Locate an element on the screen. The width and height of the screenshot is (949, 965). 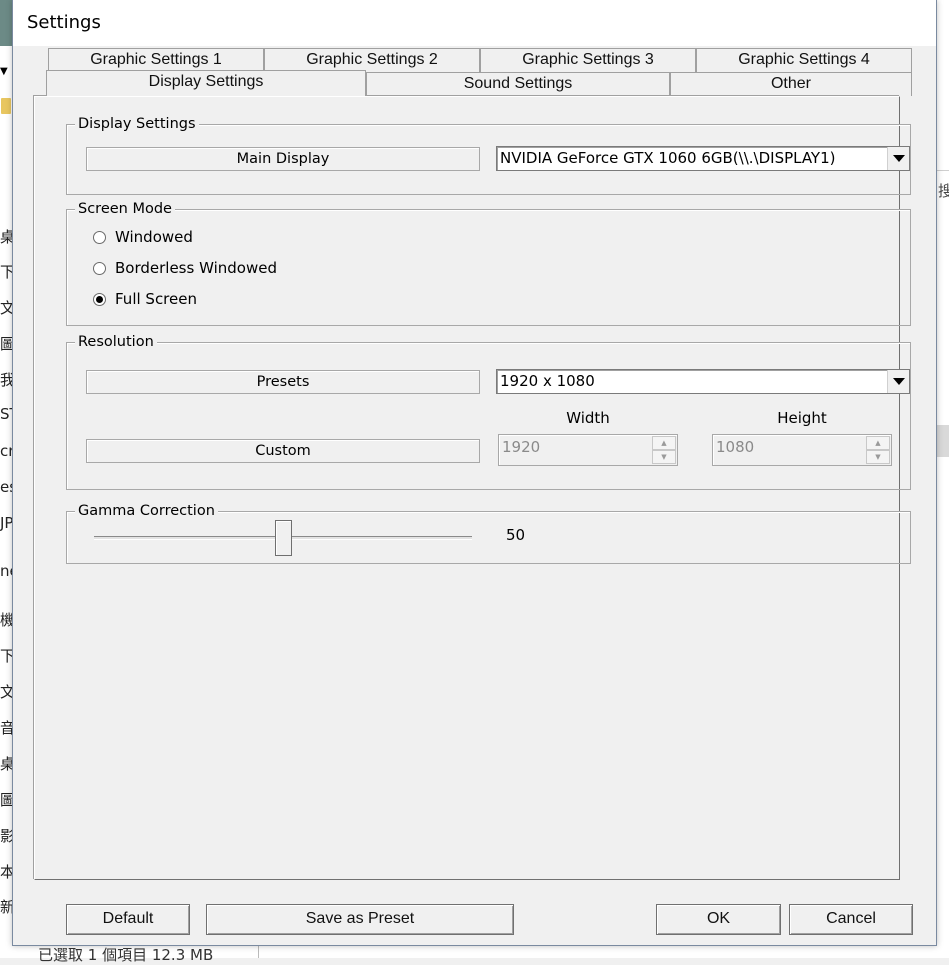
background-search-box: 搜 is located at coordinates (943, 190).